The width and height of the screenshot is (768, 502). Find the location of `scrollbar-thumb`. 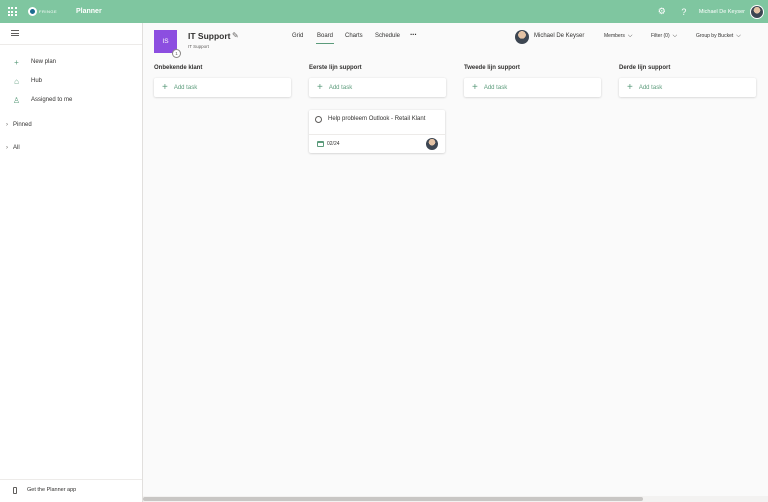

scrollbar-thumb is located at coordinates (393, 499).